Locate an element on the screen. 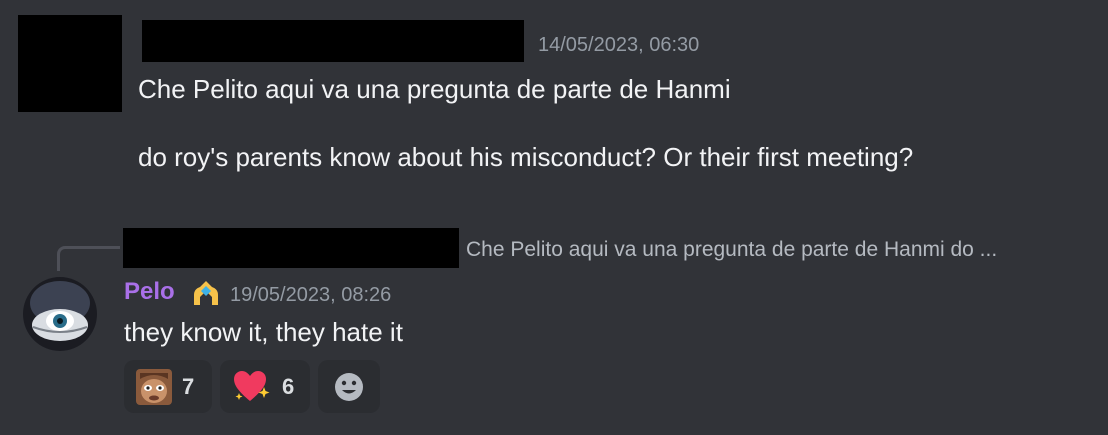 This screenshot has height=435, width=1108. avatar is located at coordinates (60, 314).